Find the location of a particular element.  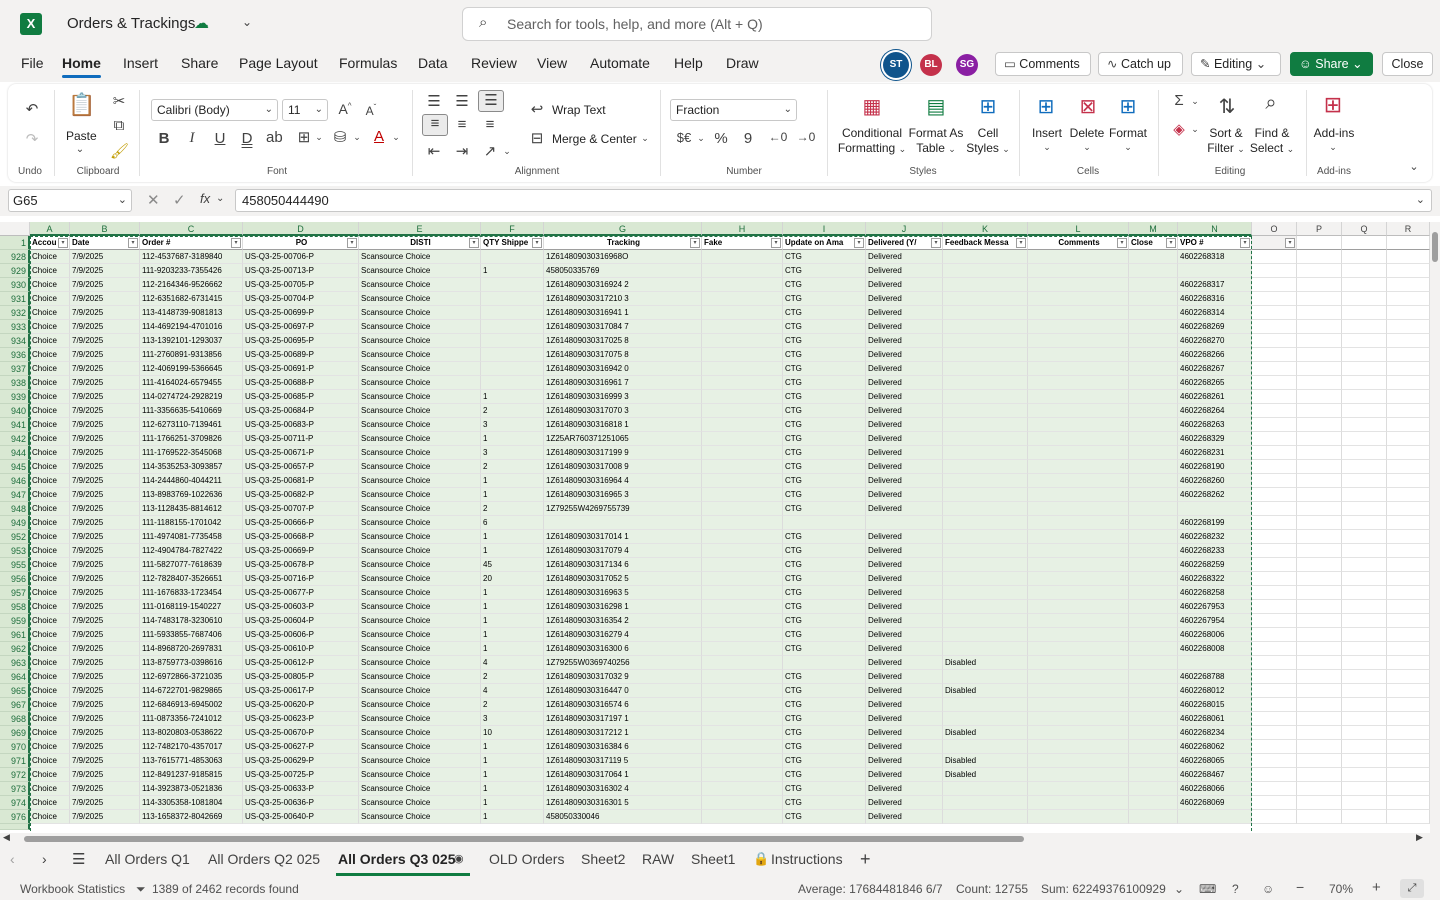

sheet-tab: OLD Orders is located at coordinates (526, 859).